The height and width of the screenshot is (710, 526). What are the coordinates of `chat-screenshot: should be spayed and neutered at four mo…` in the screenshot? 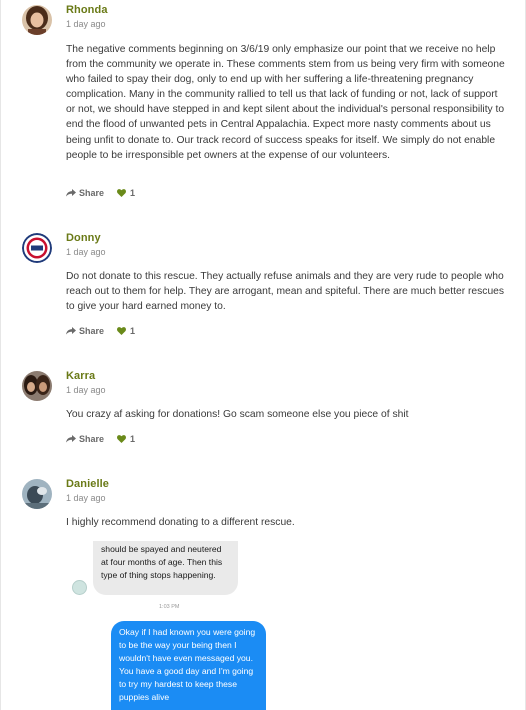 It's located at (171, 625).